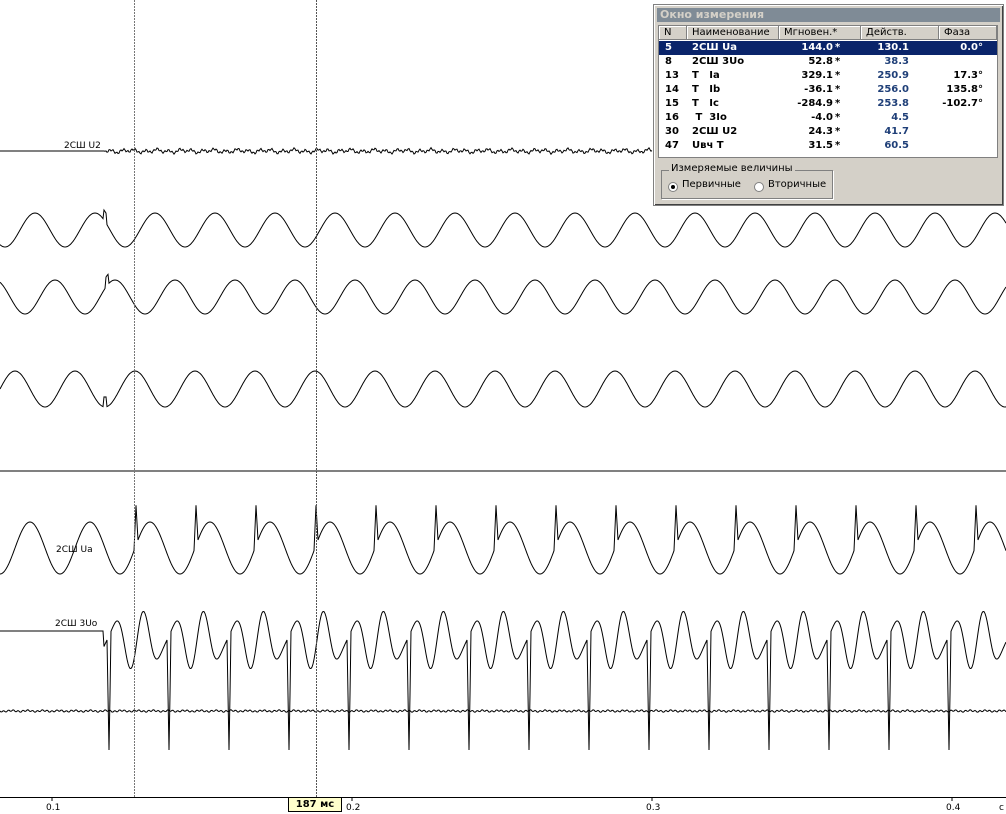 The width and height of the screenshot is (1006, 814). I want to click on waveform-baseline, so click(503, 711).